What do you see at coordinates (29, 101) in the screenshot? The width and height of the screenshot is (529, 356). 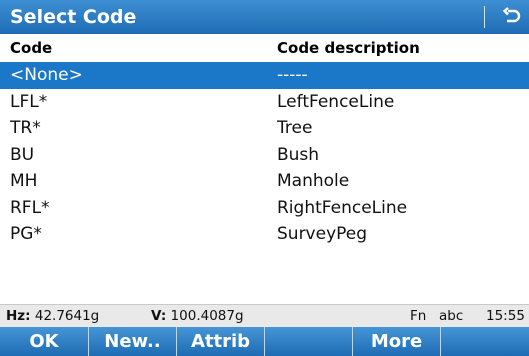 I see `code-cell: LFL*` at bounding box center [29, 101].